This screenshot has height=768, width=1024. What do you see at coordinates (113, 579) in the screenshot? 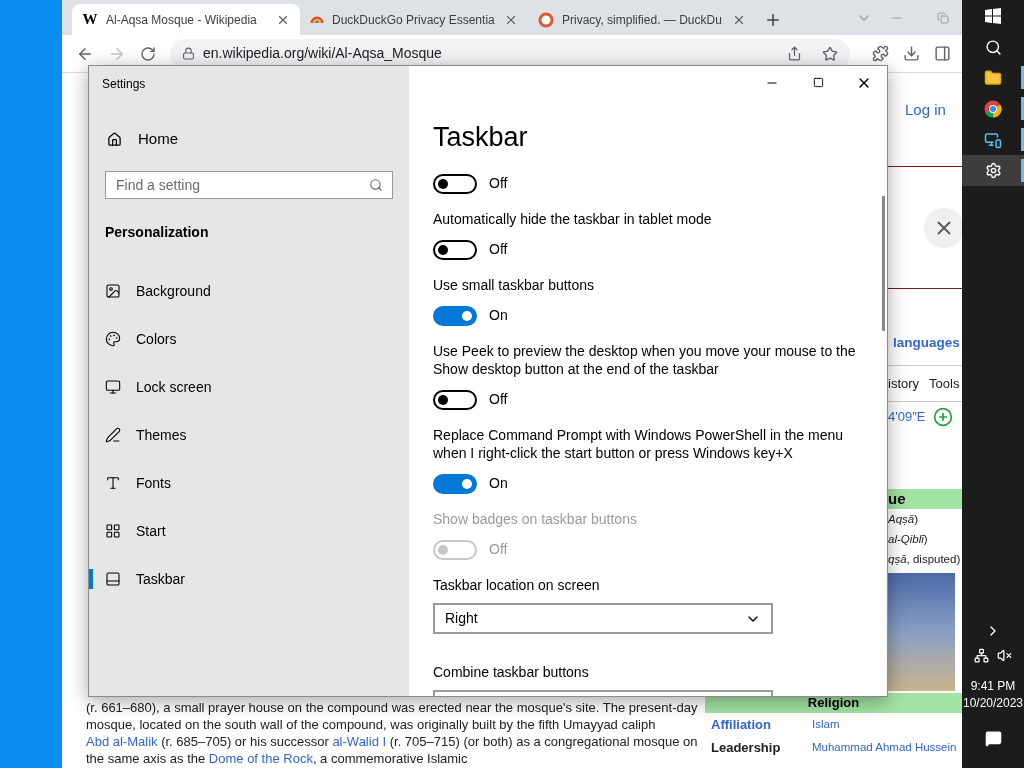
I see `taskbar-icon` at bounding box center [113, 579].